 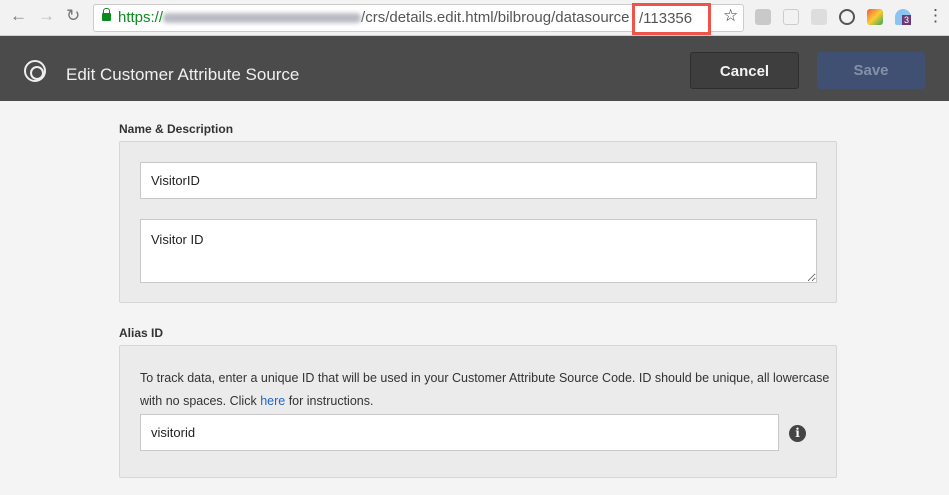 What do you see at coordinates (744, 70) in the screenshot?
I see `cancel-button: Cancel` at bounding box center [744, 70].